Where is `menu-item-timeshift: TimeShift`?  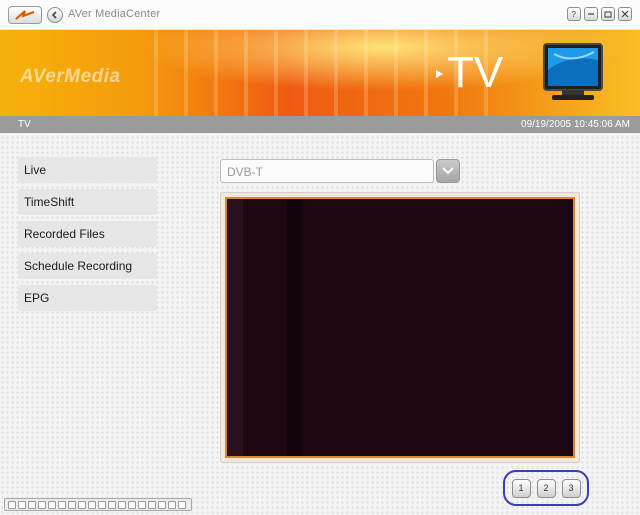 menu-item-timeshift: TimeShift is located at coordinates (87, 202).